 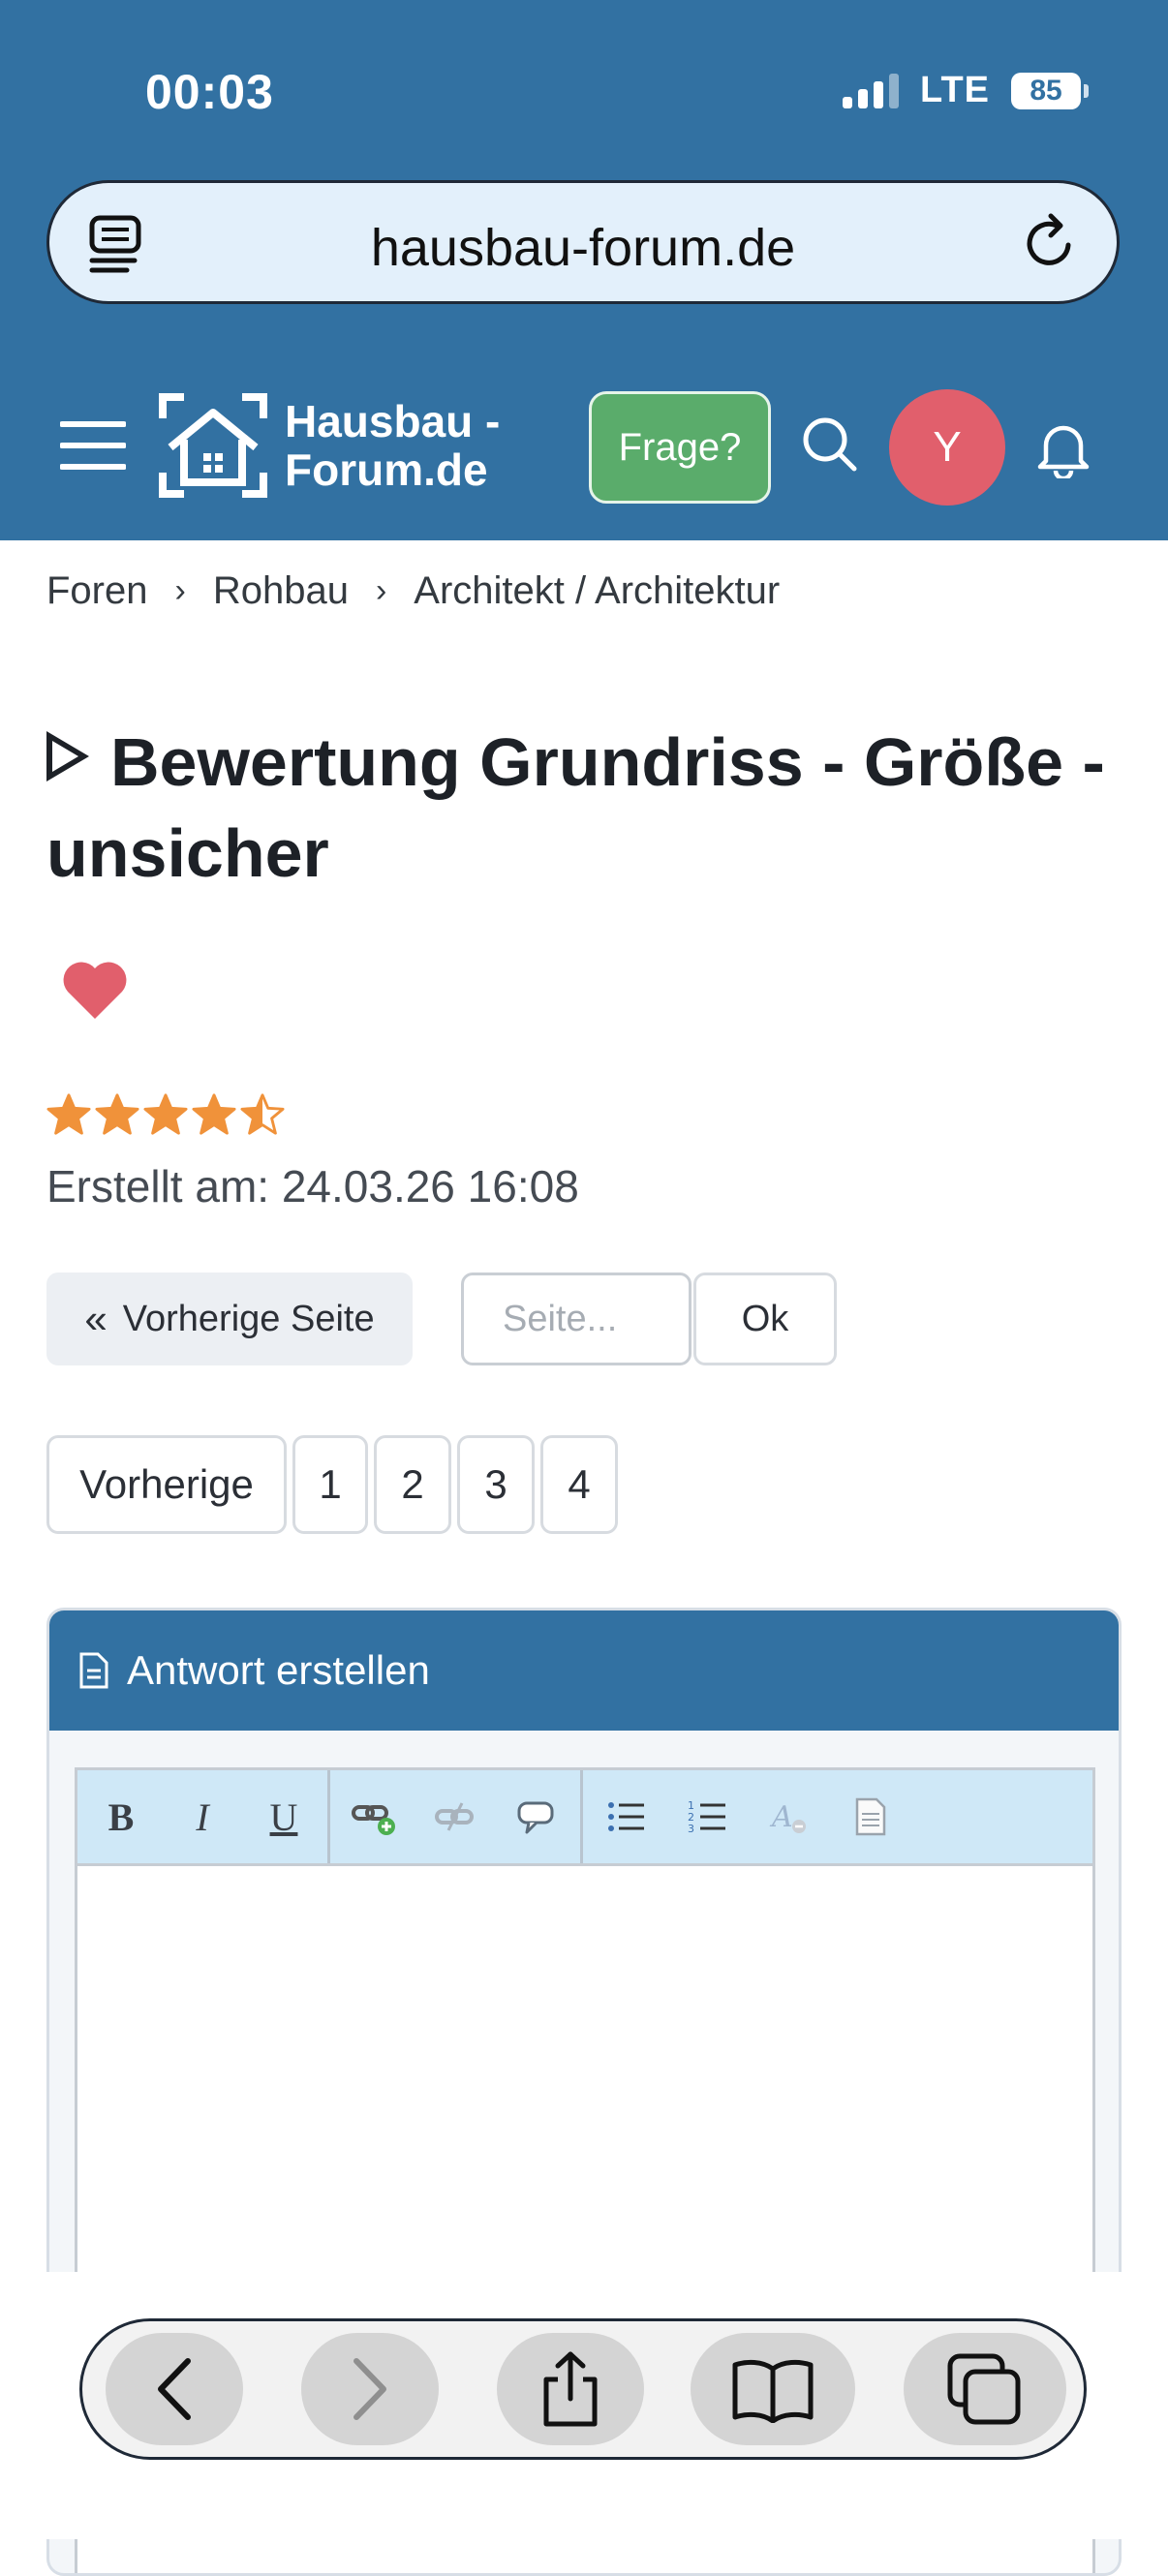 I want to click on browser-bottom-bar, so click(x=584, y=2405).